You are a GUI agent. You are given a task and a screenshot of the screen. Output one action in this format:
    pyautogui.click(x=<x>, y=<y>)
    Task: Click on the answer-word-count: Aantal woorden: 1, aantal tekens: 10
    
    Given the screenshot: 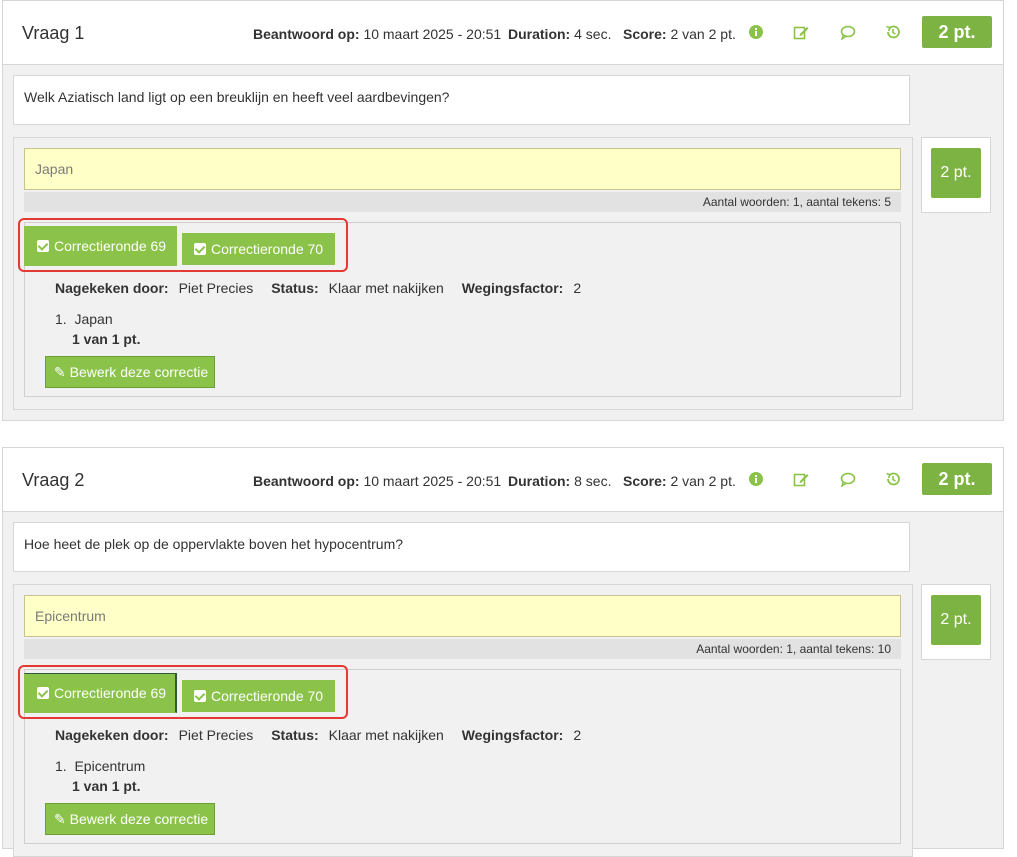 What is the action you would take?
    pyautogui.click(x=462, y=649)
    